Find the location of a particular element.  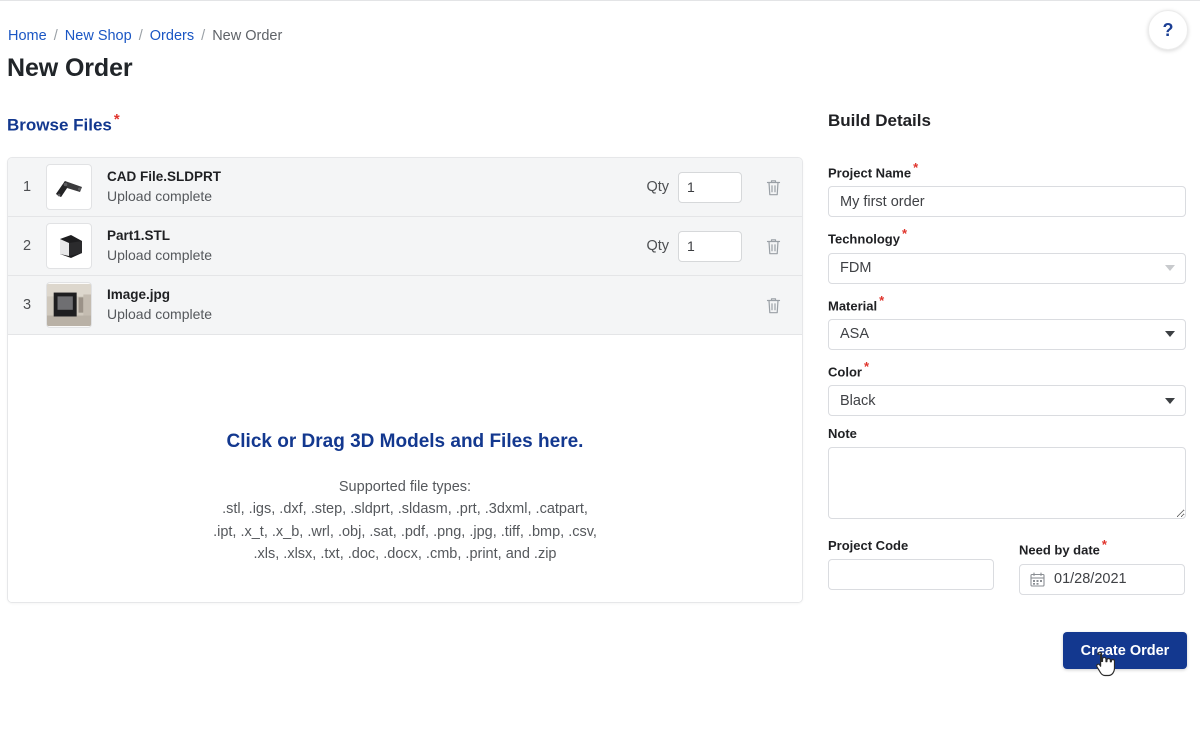

breadcrumb-item-orders: Orders is located at coordinates (172, 36).